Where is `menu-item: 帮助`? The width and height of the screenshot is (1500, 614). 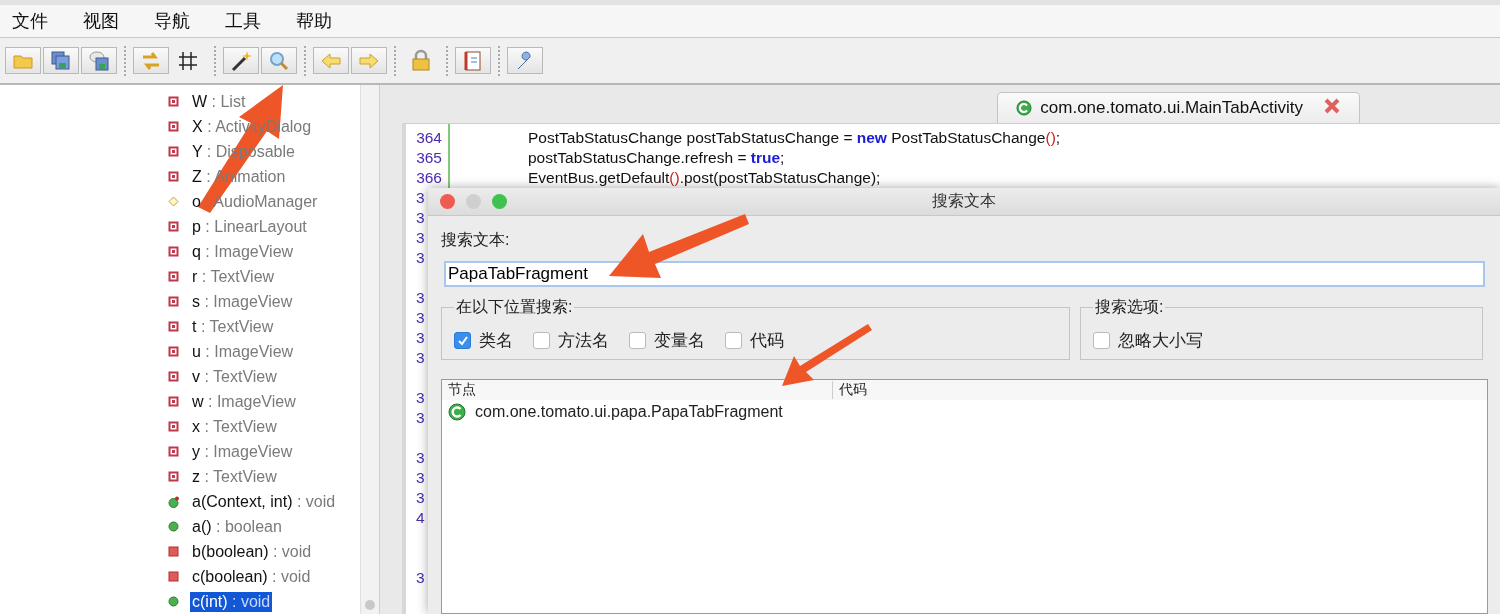
menu-item: 帮助 is located at coordinates (316, 21).